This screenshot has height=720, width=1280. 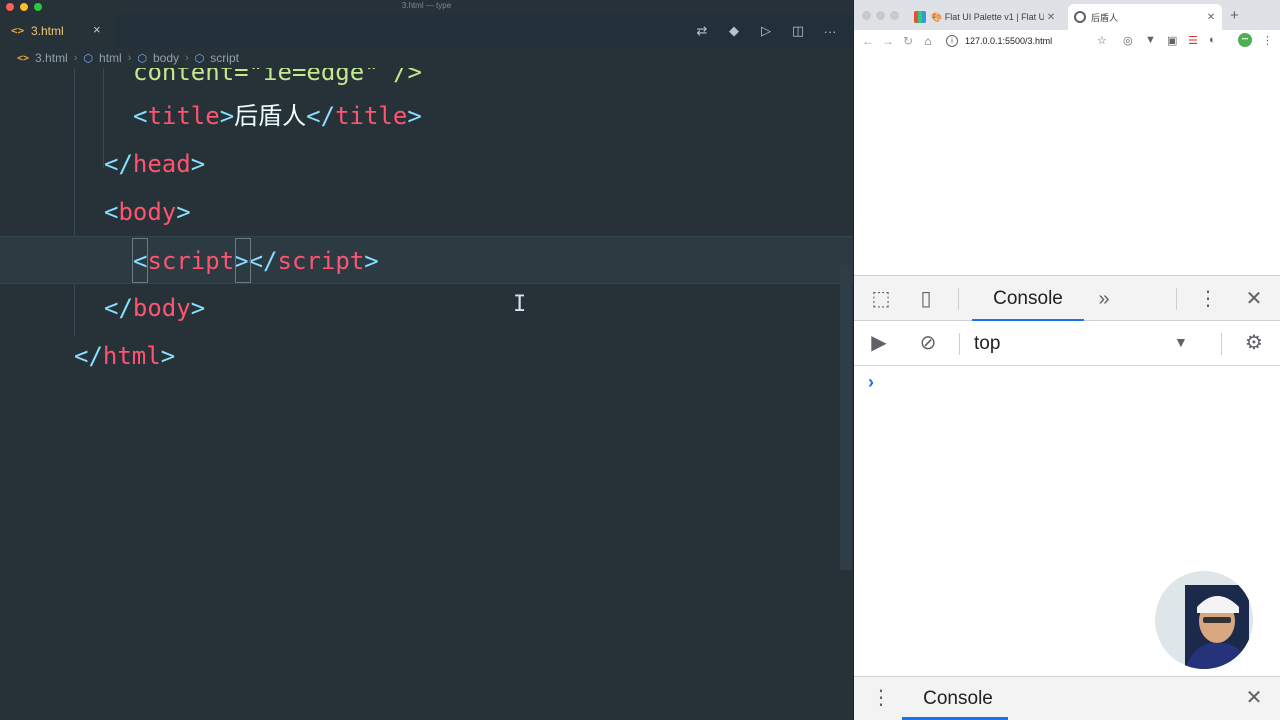 What do you see at coordinates (426, 308) in the screenshot?
I see `code-line: </body>` at bounding box center [426, 308].